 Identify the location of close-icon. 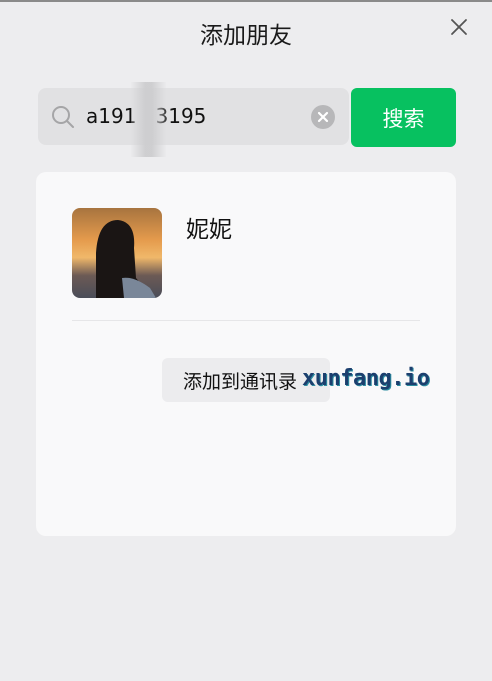
(459, 27).